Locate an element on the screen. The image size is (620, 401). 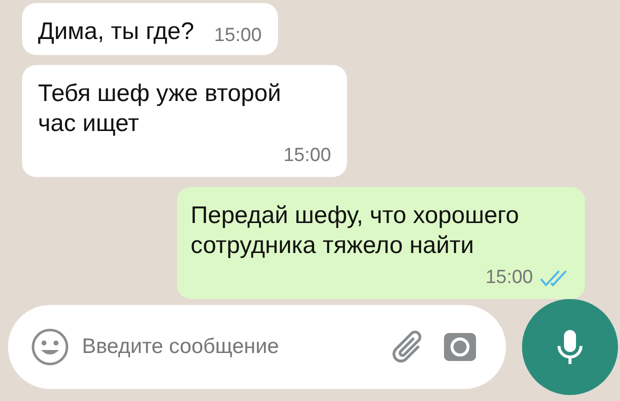
message-input-field: Введите сообщение is located at coordinates (229, 347).